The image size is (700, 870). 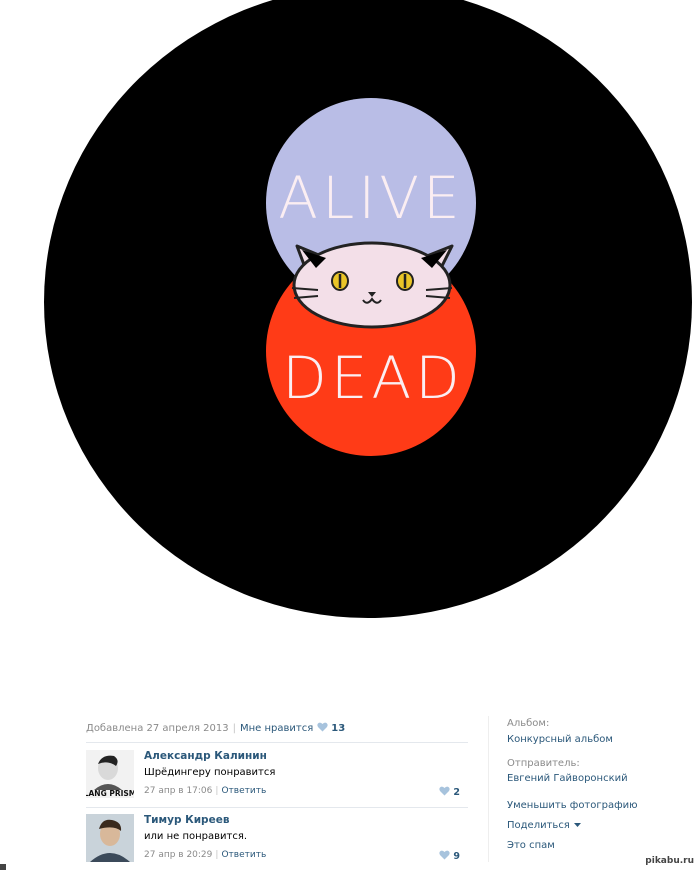 What do you see at coordinates (560, 739) in the screenshot?
I see `album-link: Конкурсный альбом` at bounding box center [560, 739].